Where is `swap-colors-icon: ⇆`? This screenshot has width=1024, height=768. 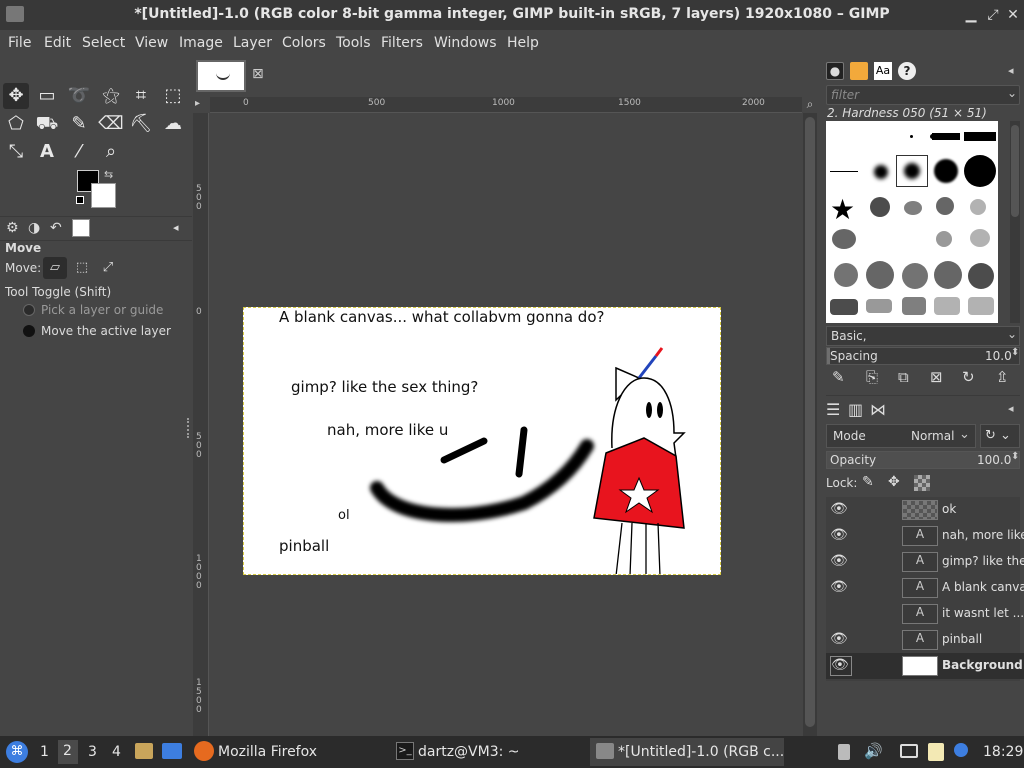 swap-colors-icon: ⇆ is located at coordinates (108, 174).